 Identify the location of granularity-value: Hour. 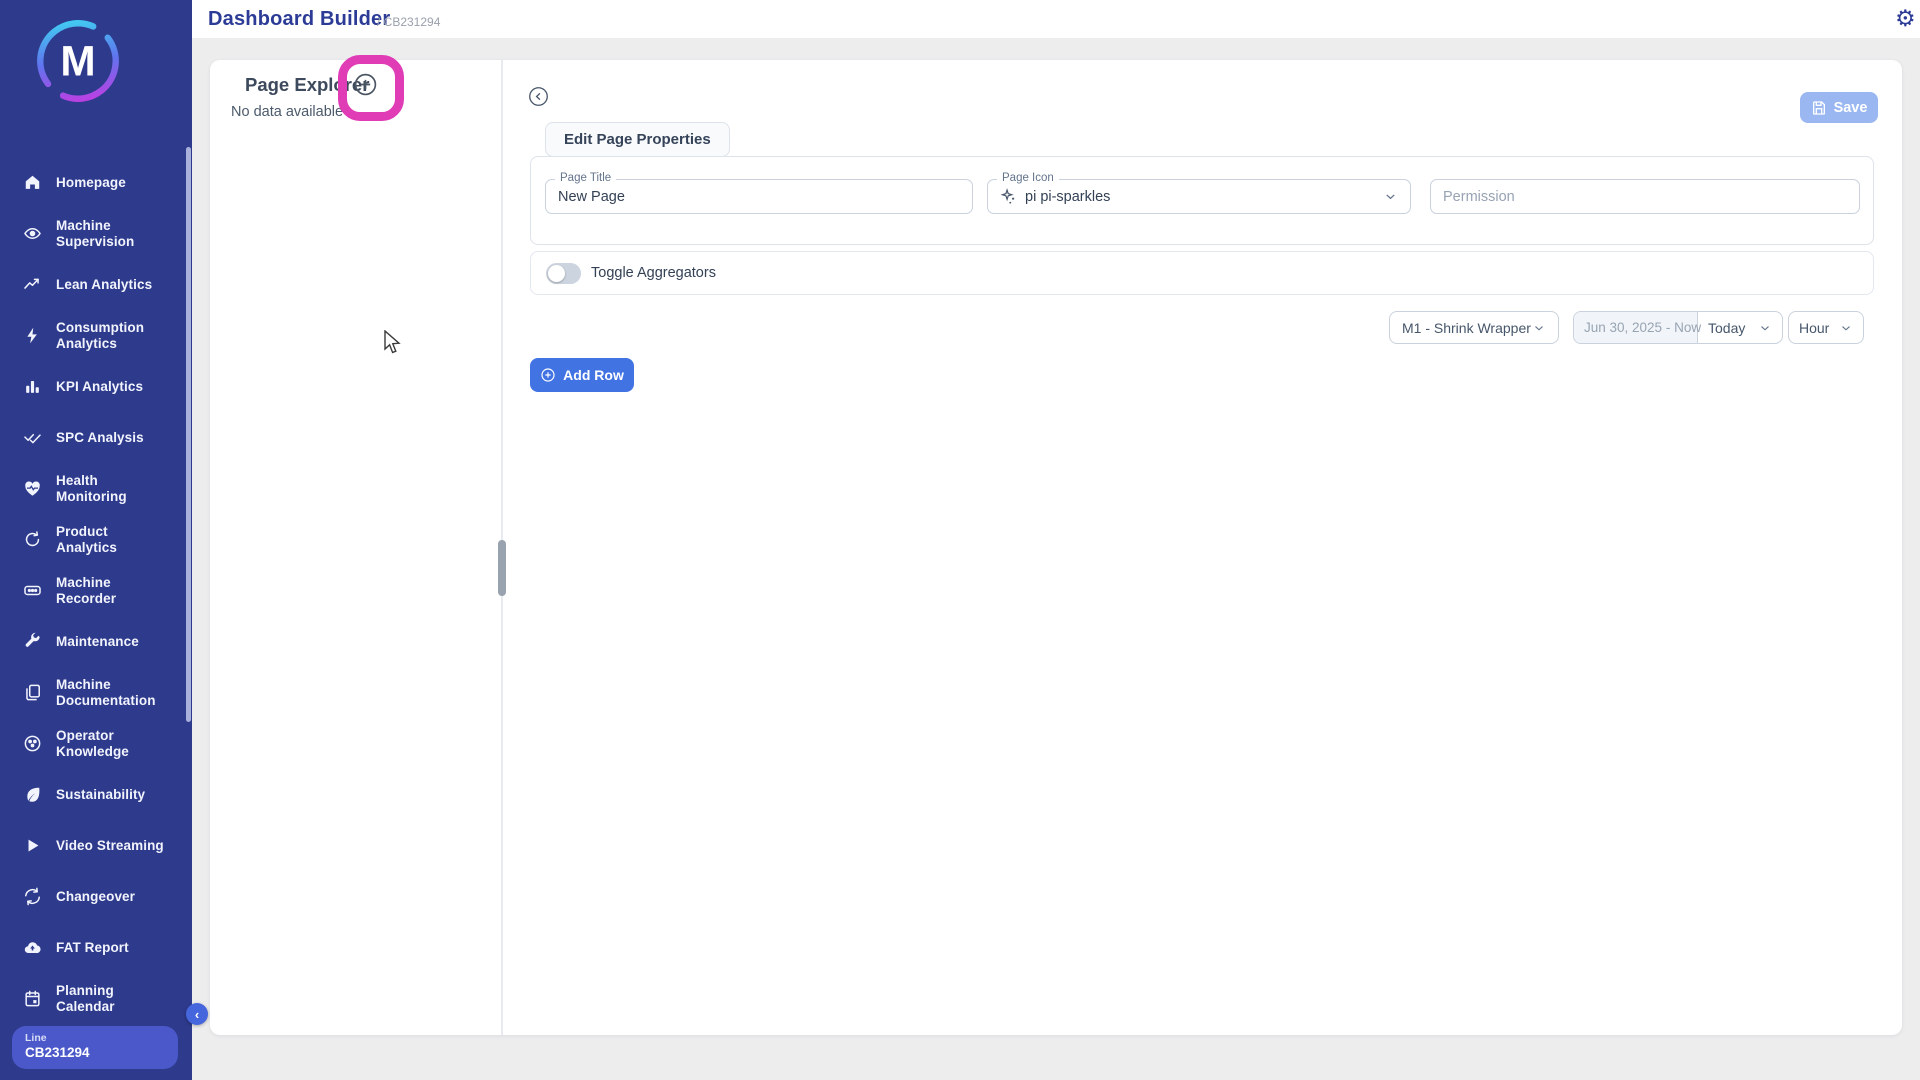
(1814, 327).